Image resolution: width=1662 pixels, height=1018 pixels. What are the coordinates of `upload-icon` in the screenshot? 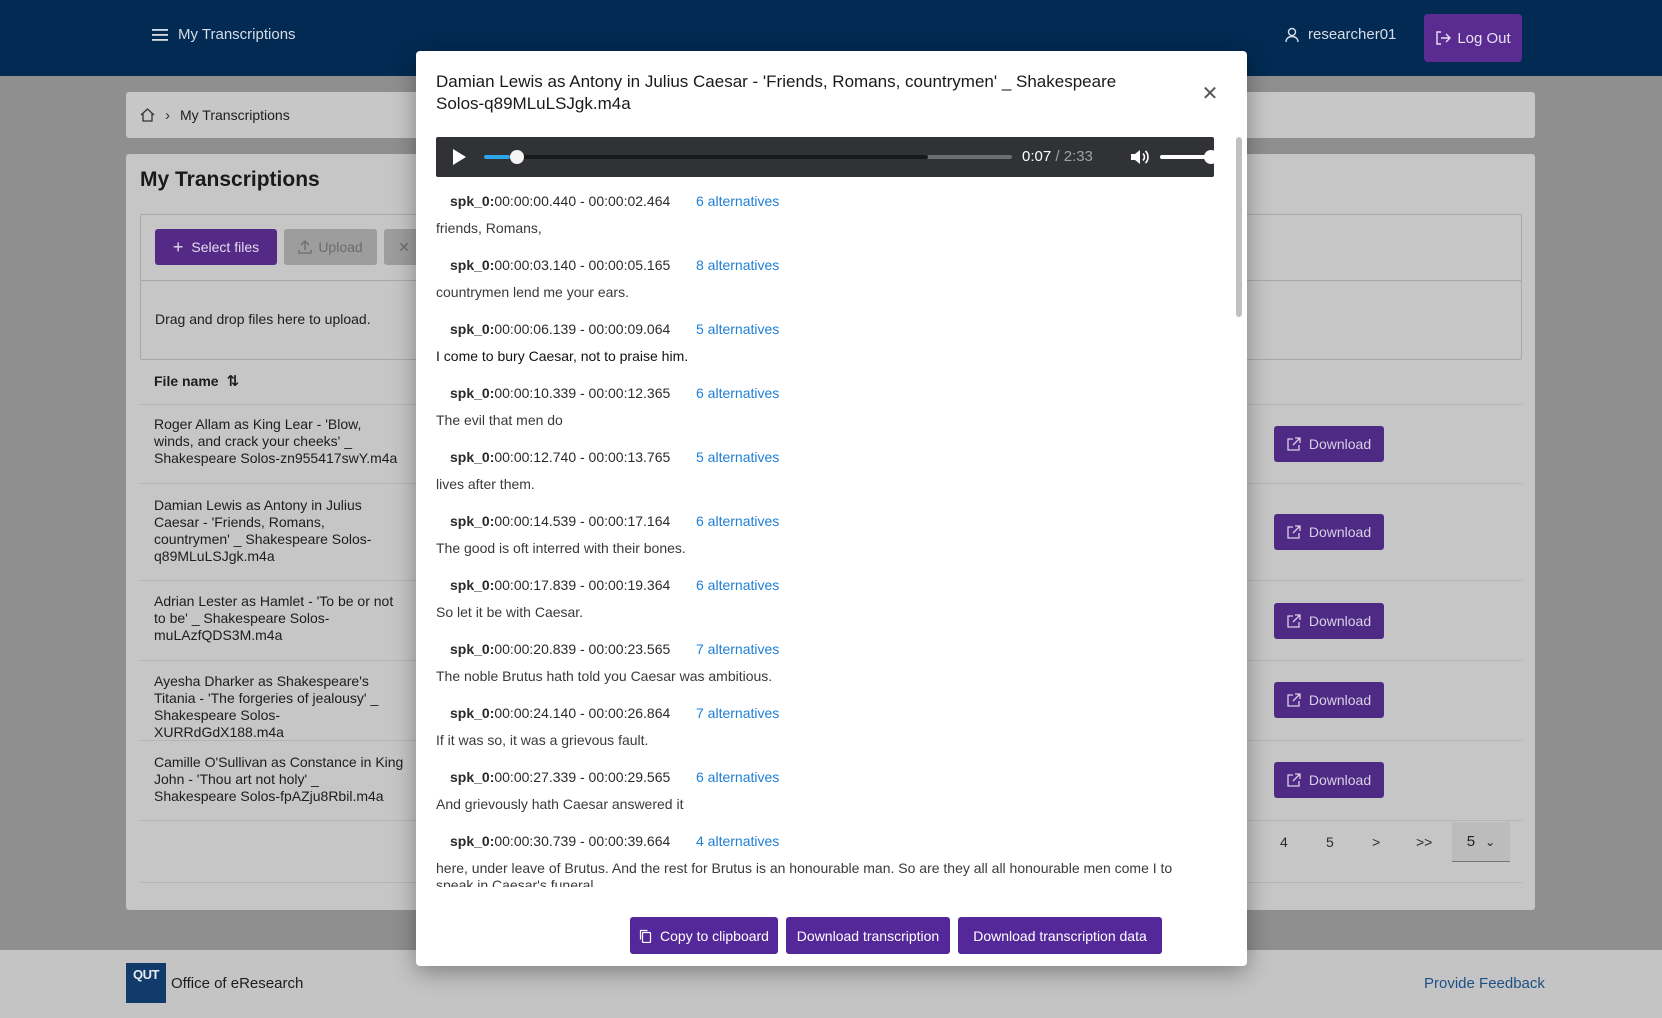 It's located at (305, 247).